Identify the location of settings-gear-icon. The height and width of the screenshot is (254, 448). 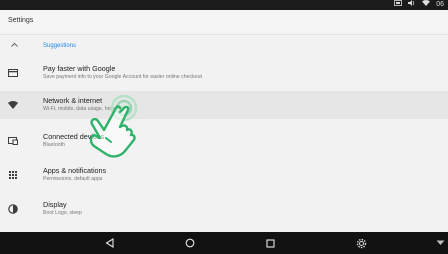
(361, 243).